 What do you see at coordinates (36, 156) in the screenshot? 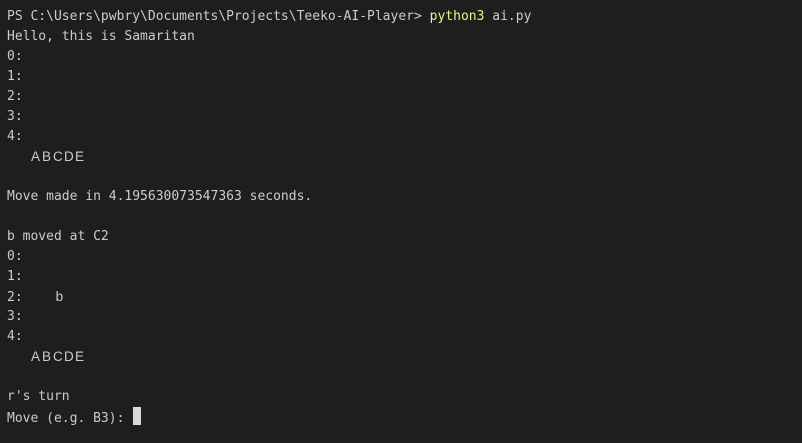
I see `board1-col-a: A` at bounding box center [36, 156].